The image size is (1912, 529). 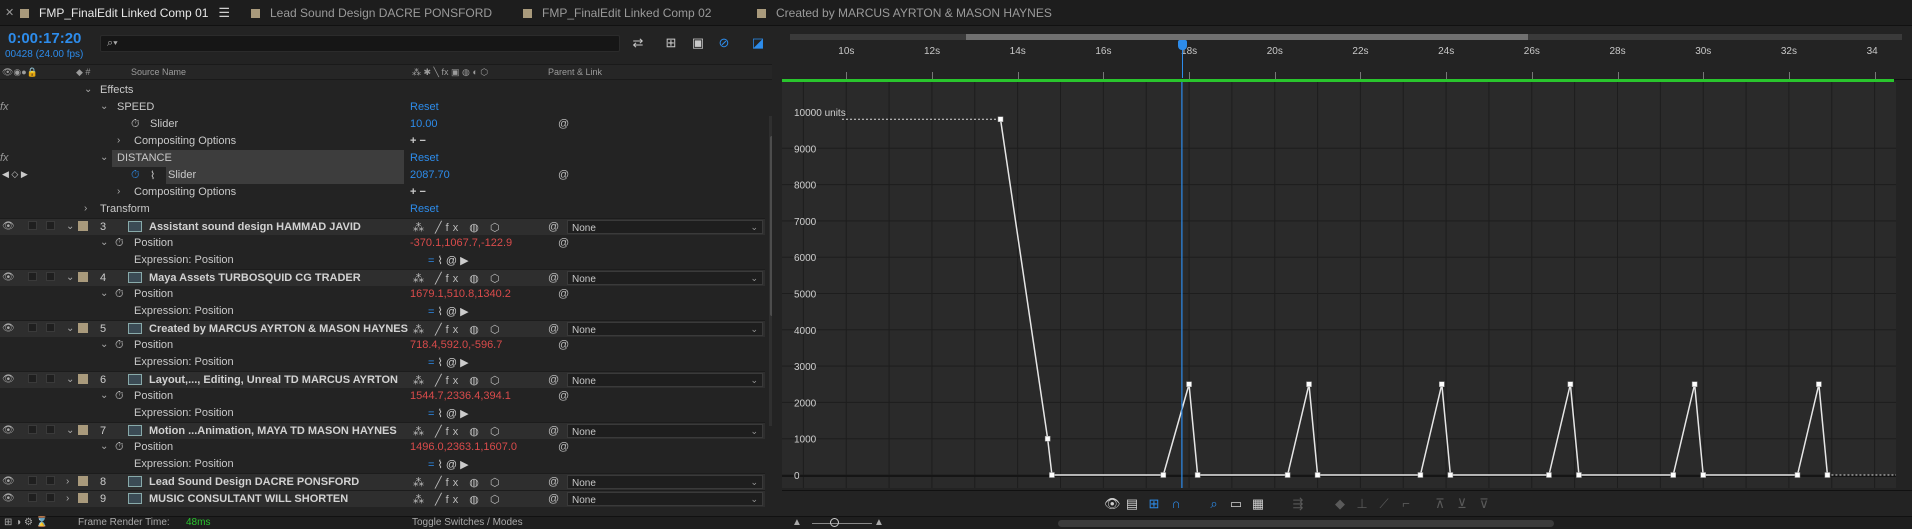 I want to click on auto-bezier-icon: ⌐, so click(x=1406, y=503).